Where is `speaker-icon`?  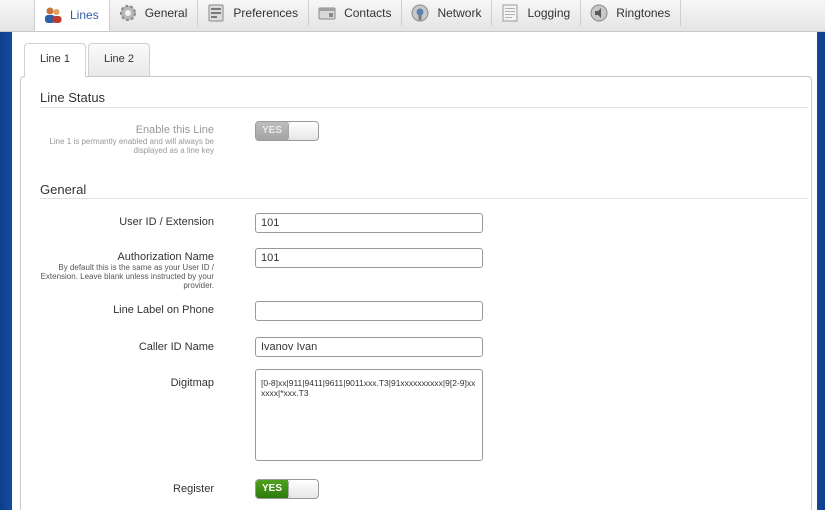
speaker-icon is located at coordinates (599, 13).